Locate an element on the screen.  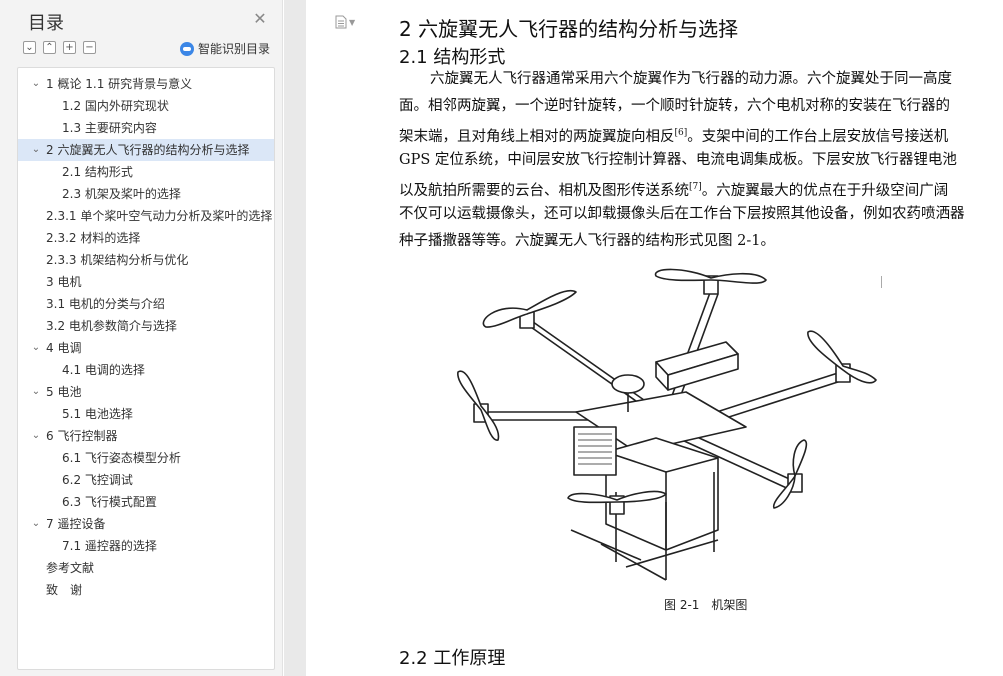
paragraph-line: 种子播撒器等等。六旋翼无人飞行器的结构形式见图 2-1。 is located at coordinates (701, 241).